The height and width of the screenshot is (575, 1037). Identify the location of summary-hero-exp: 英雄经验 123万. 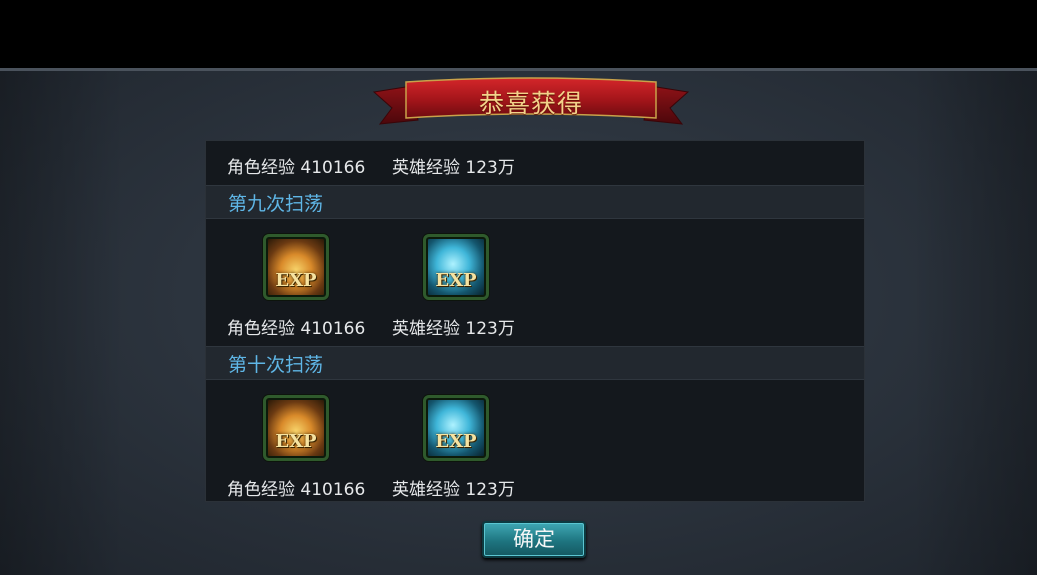
(453, 168).